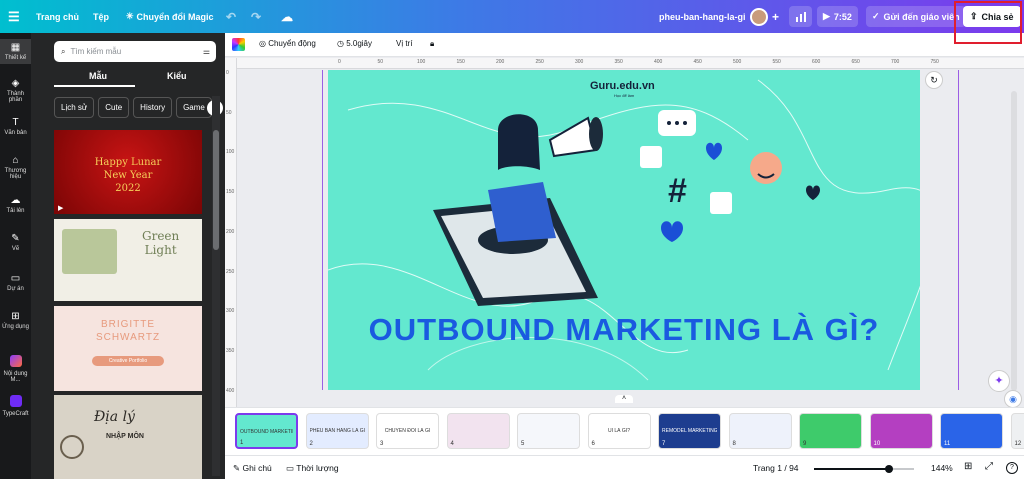 The width and height of the screenshot is (1024, 479). What do you see at coordinates (759, 16) in the screenshot?
I see `avatar` at bounding box center [759, 16].